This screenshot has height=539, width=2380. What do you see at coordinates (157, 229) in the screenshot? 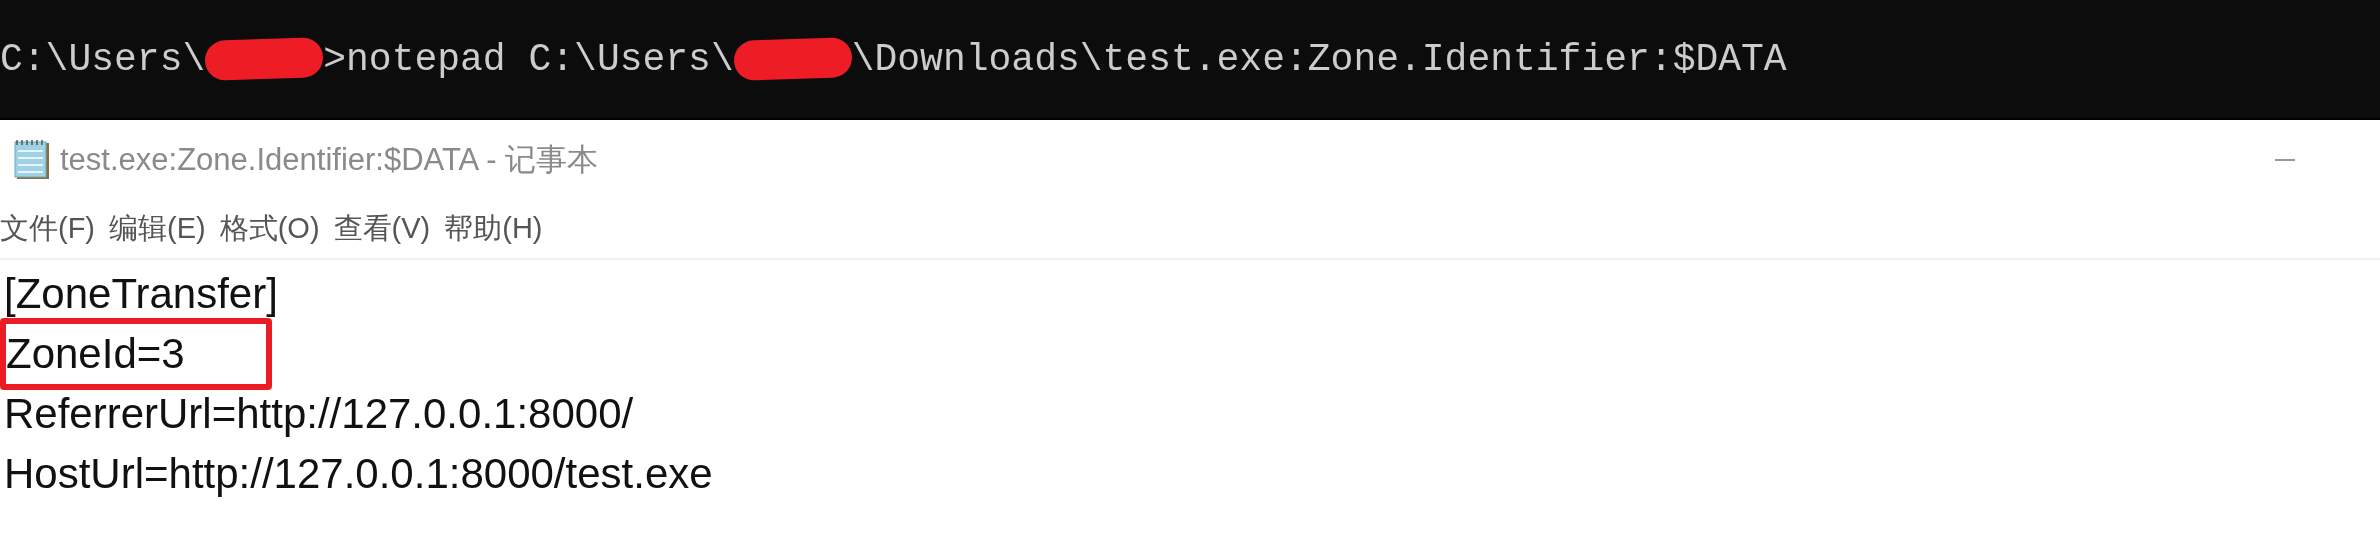
I see `menu-item: 编辑(E)` at bounding box center [157, 229].